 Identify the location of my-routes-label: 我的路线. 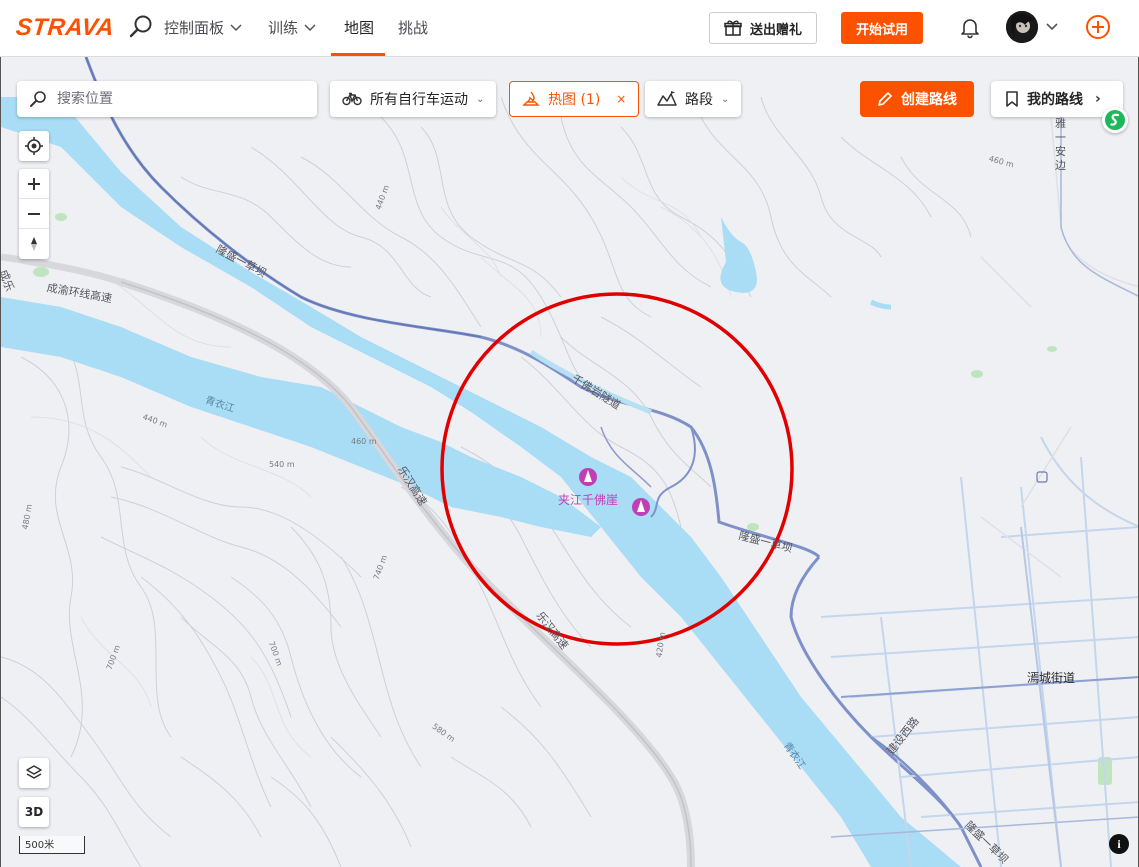
(1055, 100).